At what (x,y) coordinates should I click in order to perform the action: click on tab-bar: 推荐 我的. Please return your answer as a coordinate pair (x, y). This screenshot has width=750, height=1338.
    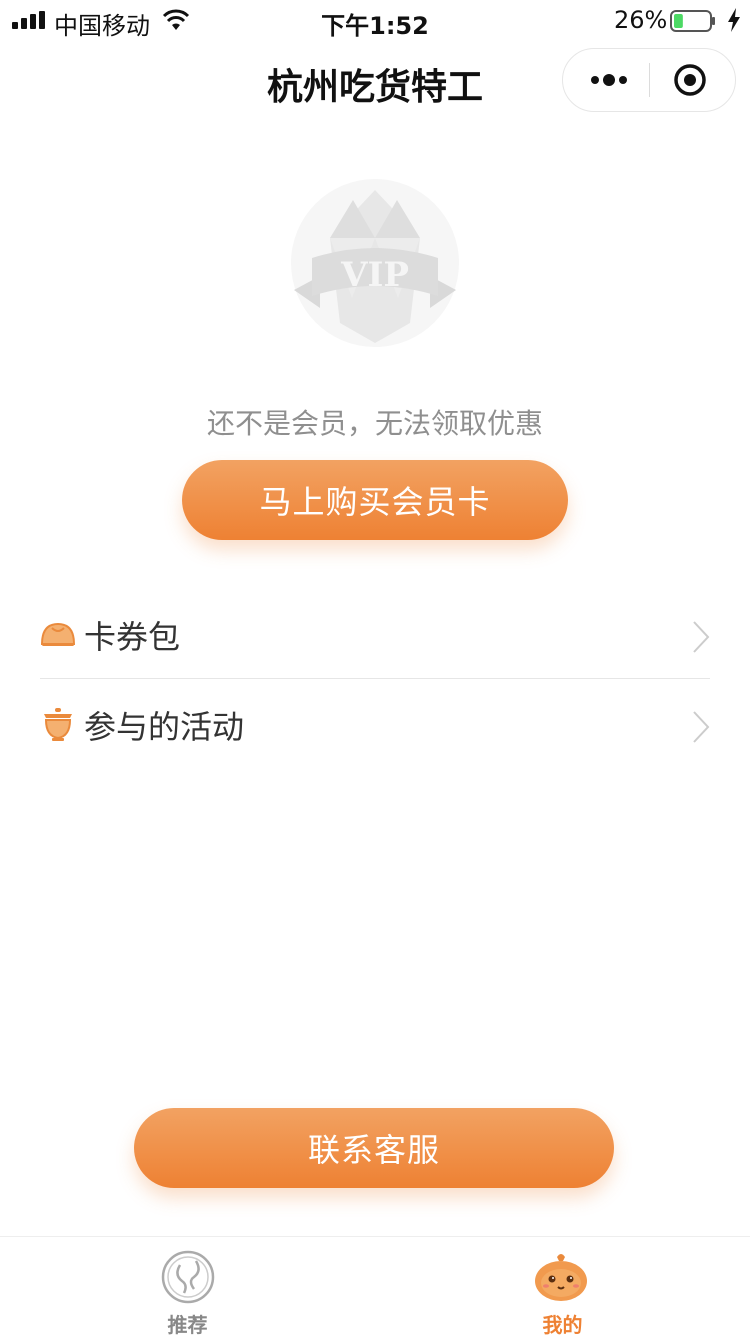
    Looking at the image, I should click on (375, 1286).